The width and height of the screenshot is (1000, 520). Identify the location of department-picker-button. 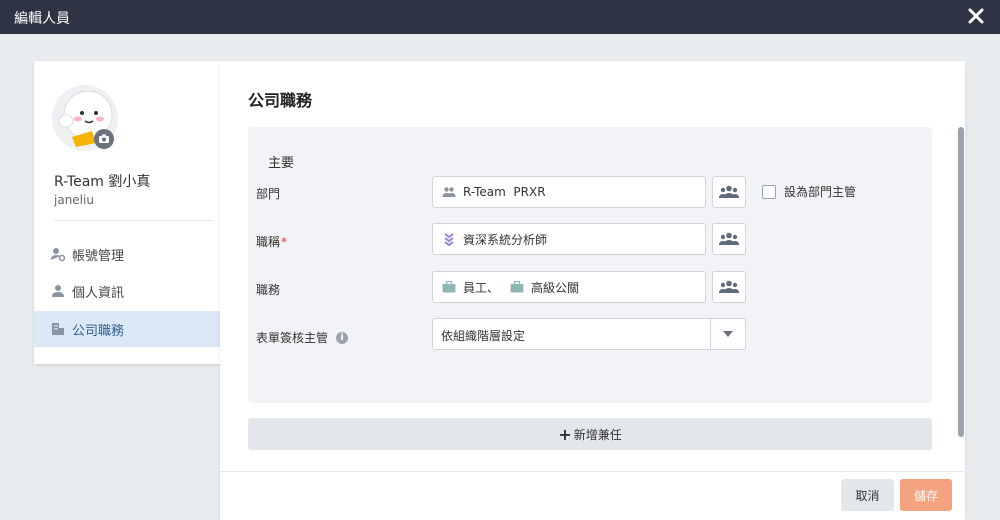
(729, 192).